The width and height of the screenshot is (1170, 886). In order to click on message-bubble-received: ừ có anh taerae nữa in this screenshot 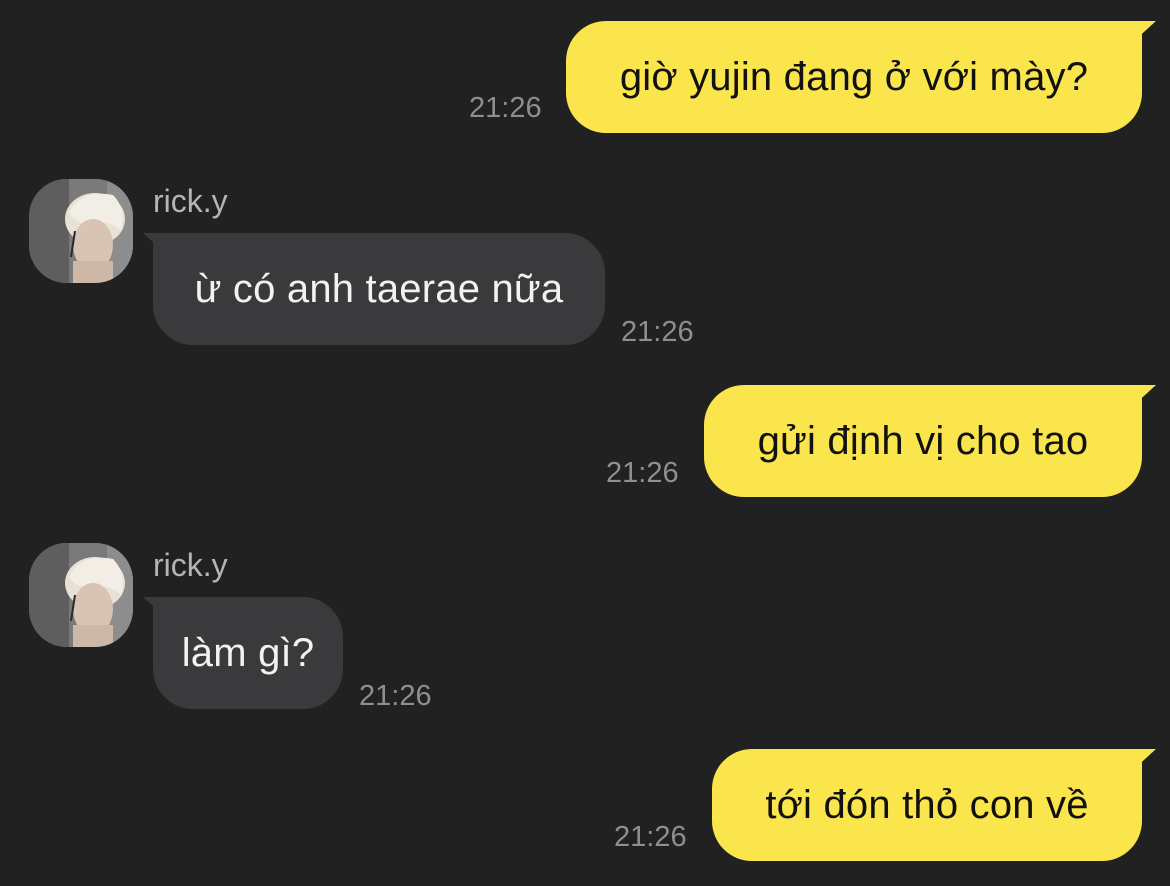, I will do `click(379, 289)`.